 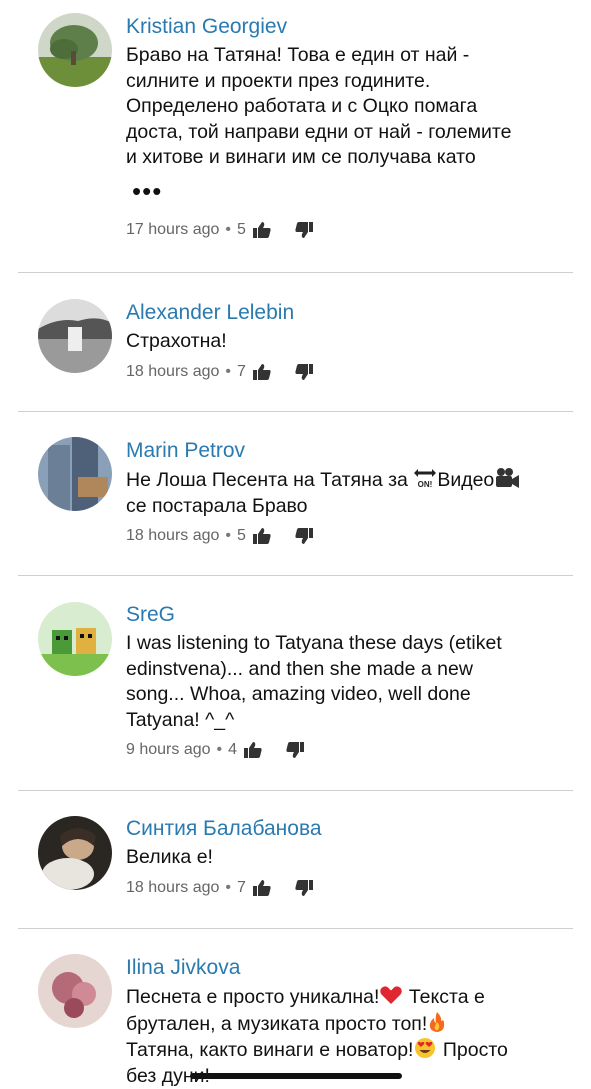 I want to click on comment-text-line: силните и проекти през годините., so click(x=350, y=82).